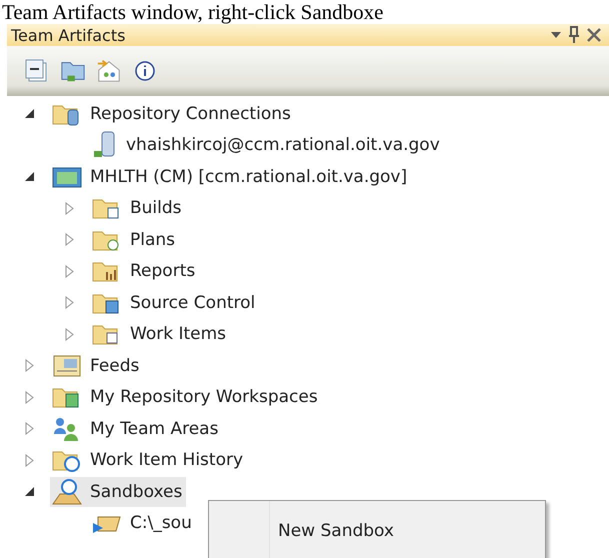 The height and width of the screenshot is (558, 609). Describe the element at coordinates (67, 366) in the screenshot. I see `feeds-icon` at that location.